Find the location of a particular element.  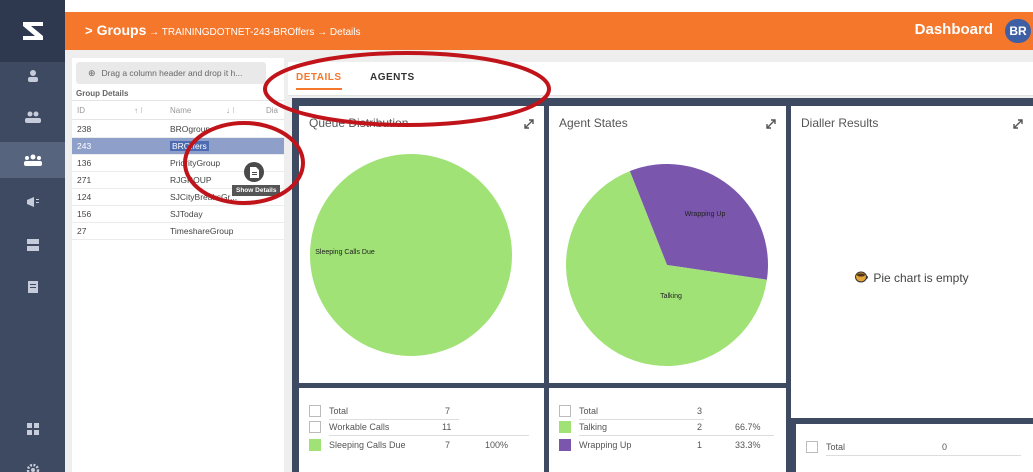

legend-swatch-talking is located at coordinates (565, 427).